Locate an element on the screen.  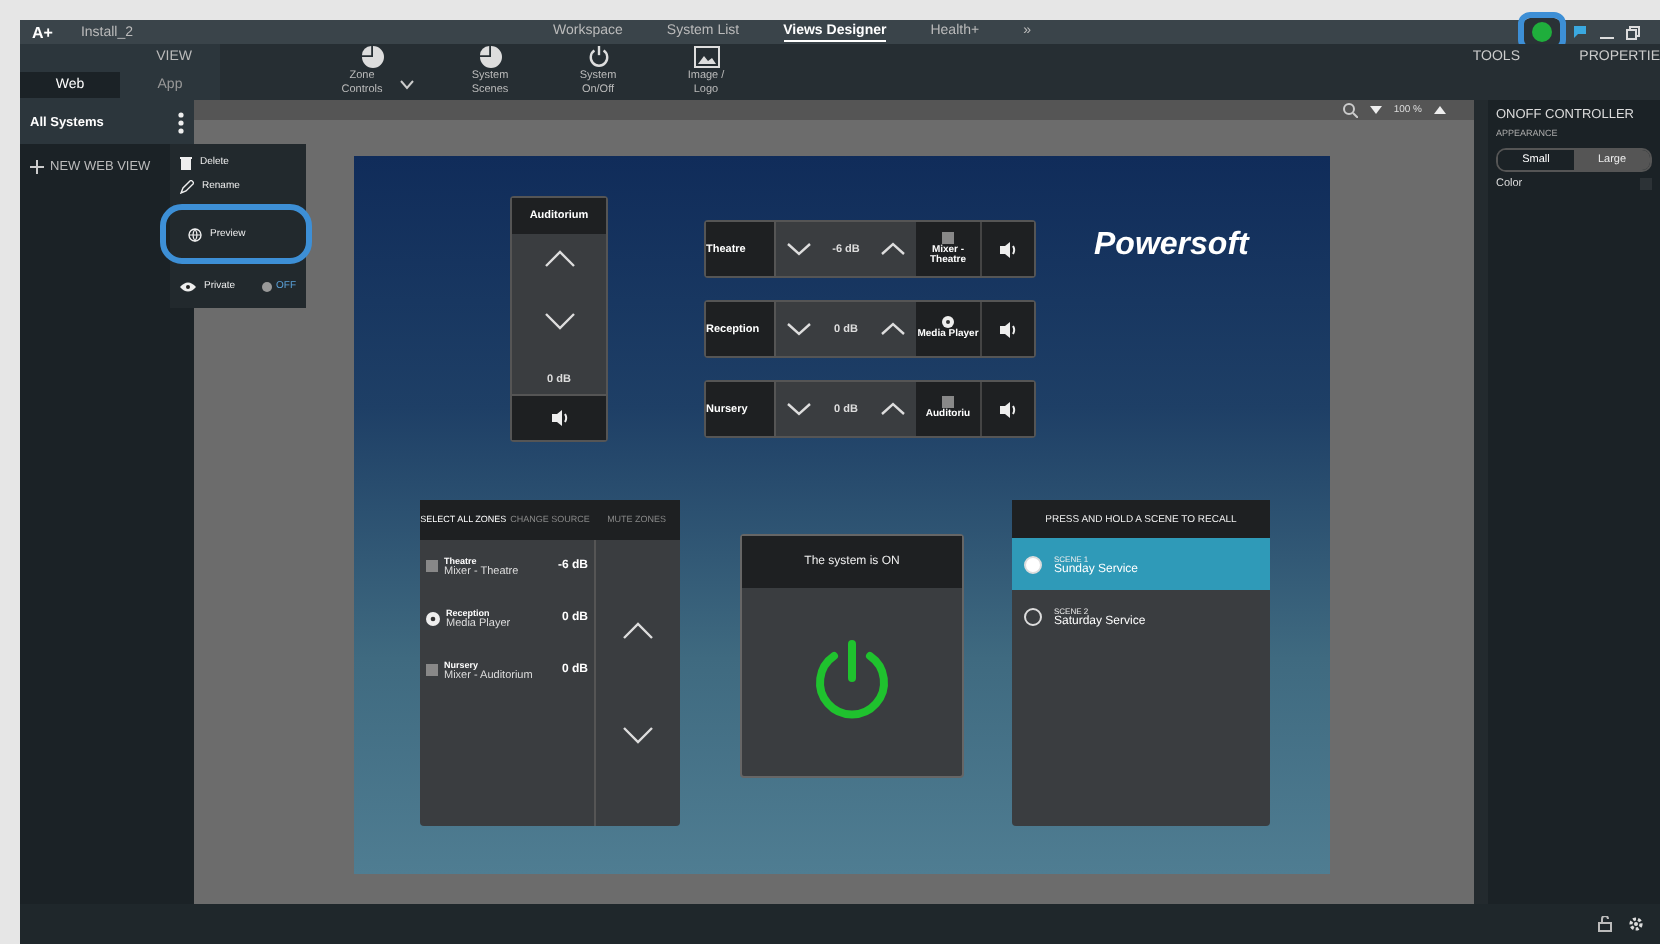
zoom-fit-icon is located at coordinates (1349, 110).